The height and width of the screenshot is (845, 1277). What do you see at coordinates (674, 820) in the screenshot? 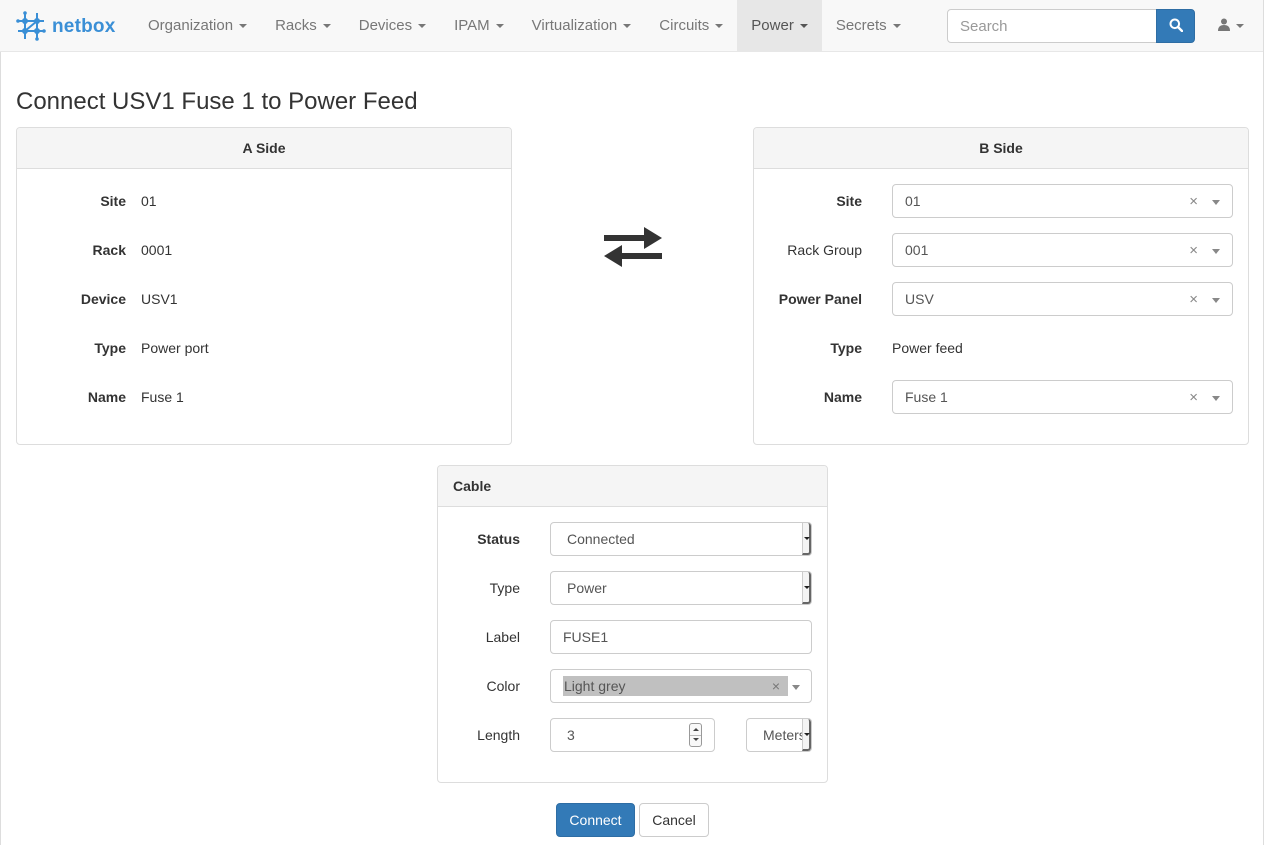
I see `cancel-button: Cancel` at bounding box center [674, 820].